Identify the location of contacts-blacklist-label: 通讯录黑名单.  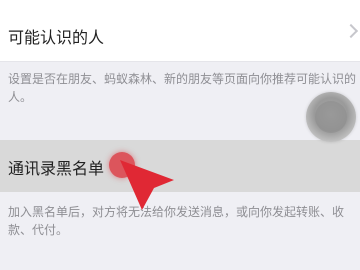
(56, 168).